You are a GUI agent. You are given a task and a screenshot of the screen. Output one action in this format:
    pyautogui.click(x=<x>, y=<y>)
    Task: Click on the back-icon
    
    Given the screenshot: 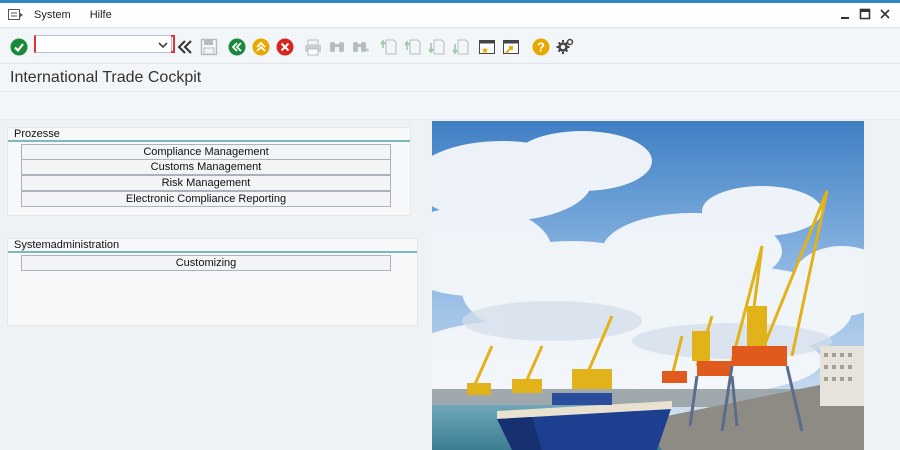 What is the action you would take?
    pyautogui.click(x=237, y=47)
    